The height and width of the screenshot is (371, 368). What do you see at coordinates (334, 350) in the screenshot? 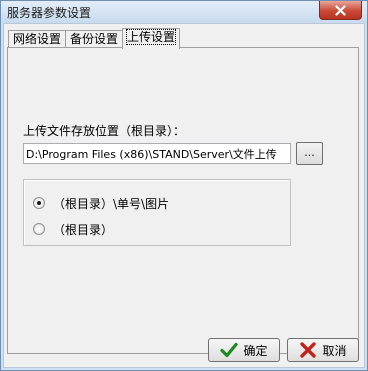
I see `cancel-label: 取消` at bounding box center [334, 350].